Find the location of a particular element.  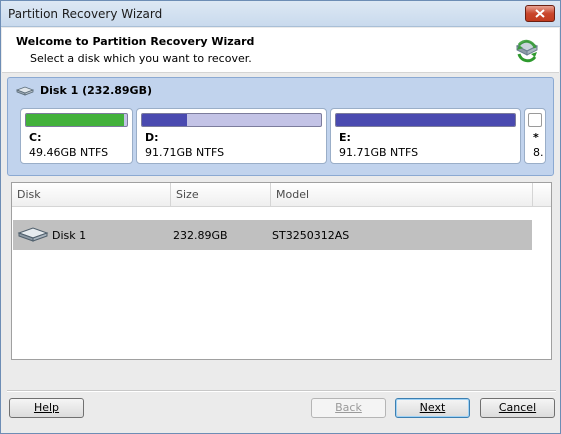

table-row: Disk 1 232.89GB ST3250312AS is located at coordinates (272, 235).